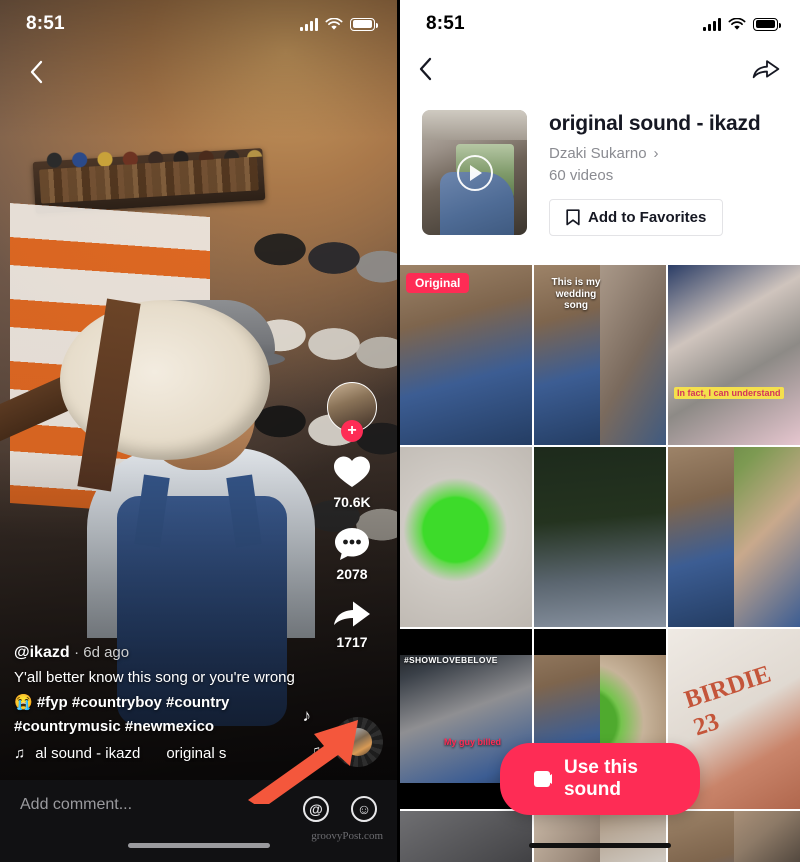  I want to click on use-this-sound-button: Use this sound, so click(600, 779).